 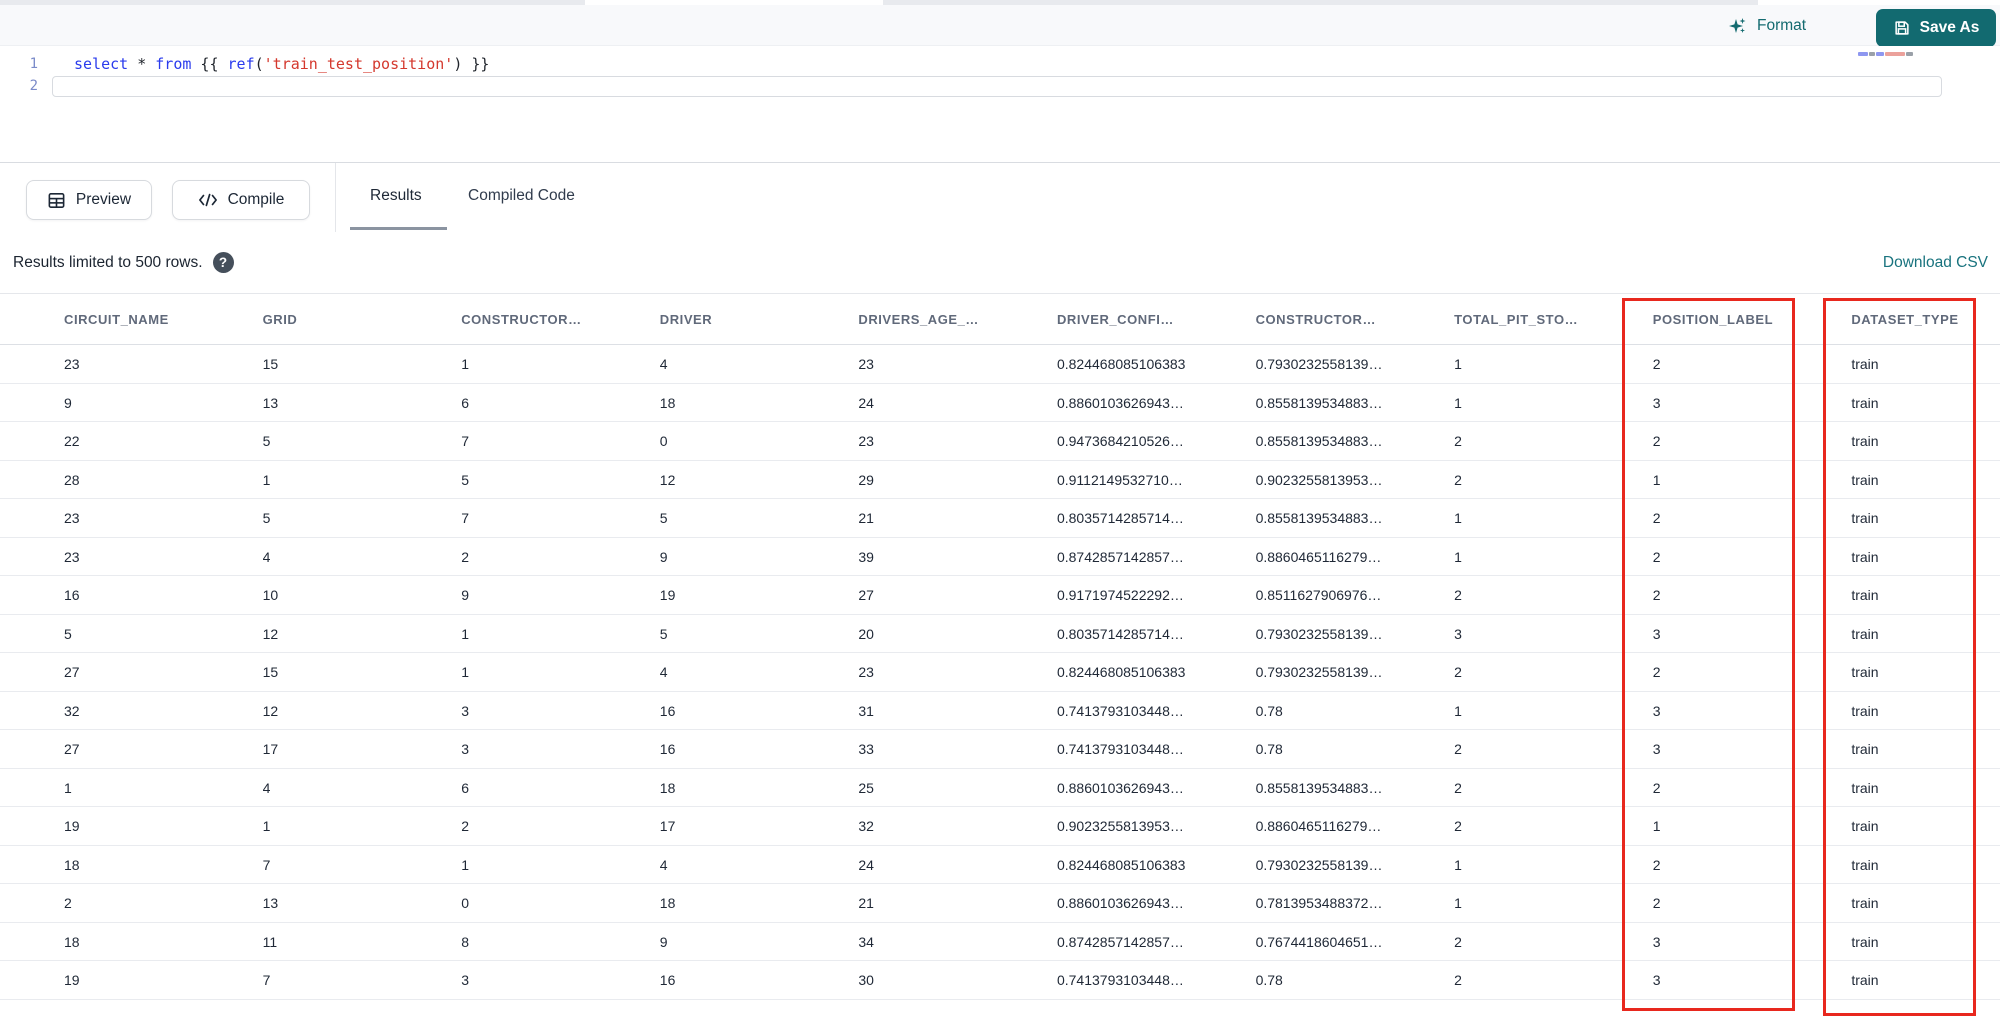 I want to click on table-cell: 0.78, so click(x=1269, y=710).